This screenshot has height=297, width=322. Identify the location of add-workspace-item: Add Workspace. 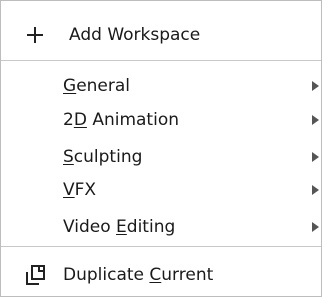
(161, 35).